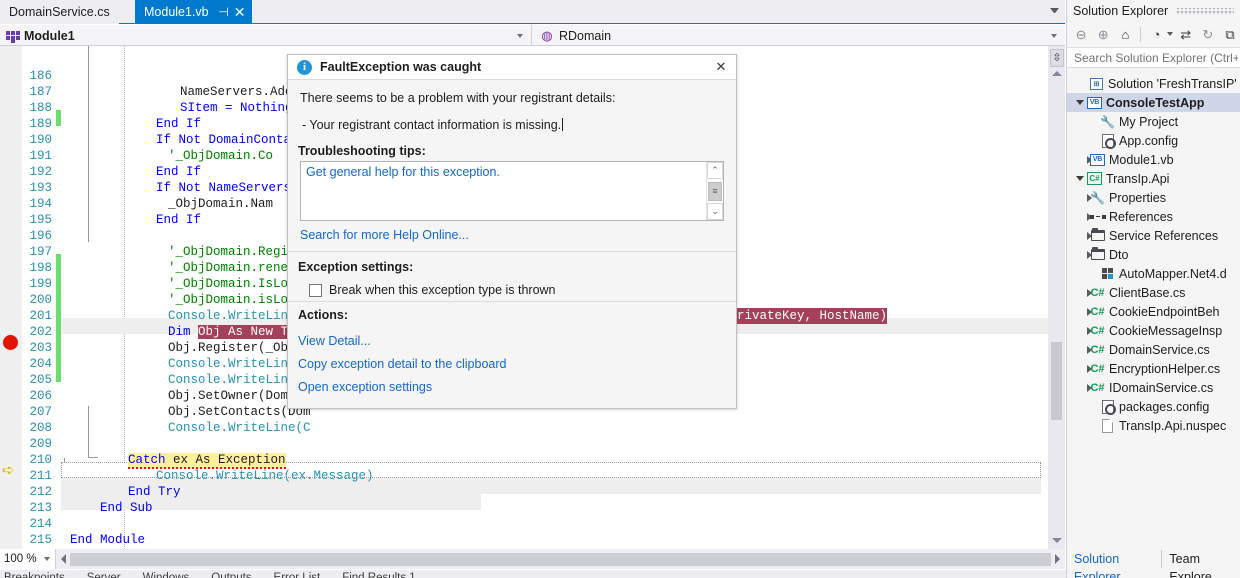  I want to click on back-button: ⊖, so click(1081, 34).